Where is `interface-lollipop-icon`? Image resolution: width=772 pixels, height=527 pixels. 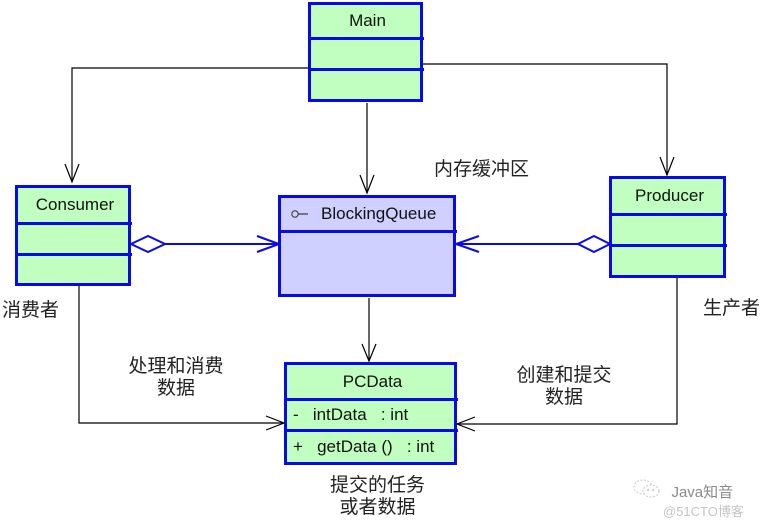
interface-lollipop-icon is located at coordinates (301, 214).